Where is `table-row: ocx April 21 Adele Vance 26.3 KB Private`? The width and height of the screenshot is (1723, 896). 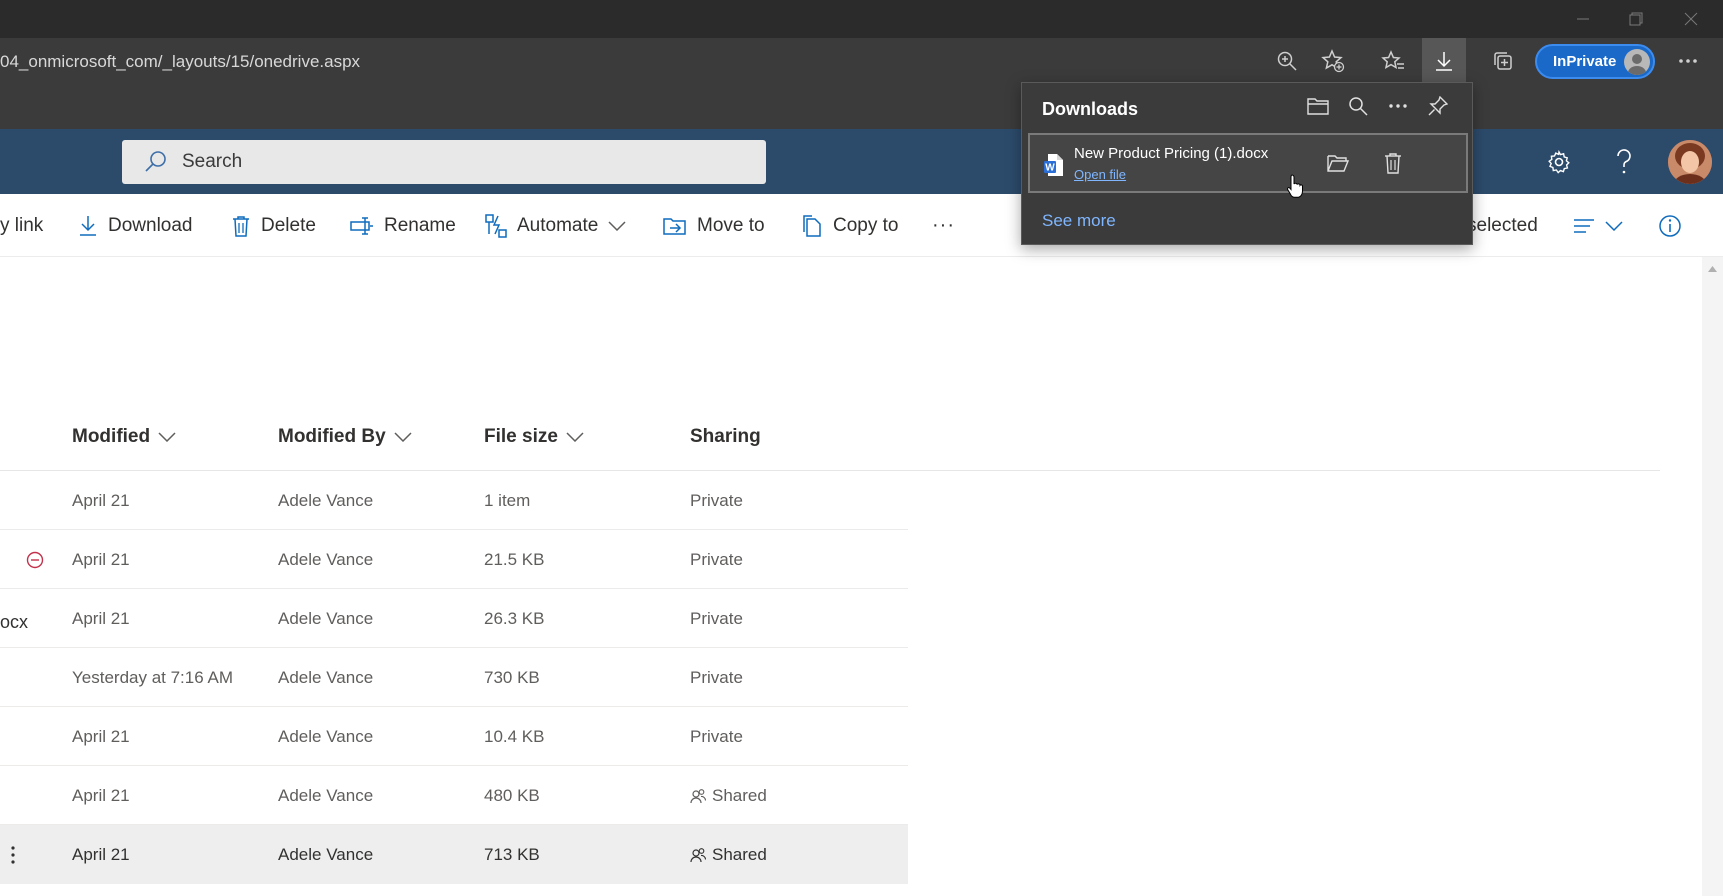 table-row: ocx April 21 Adele Vance 26.3 KB Private is located at coordinates (454, 618).